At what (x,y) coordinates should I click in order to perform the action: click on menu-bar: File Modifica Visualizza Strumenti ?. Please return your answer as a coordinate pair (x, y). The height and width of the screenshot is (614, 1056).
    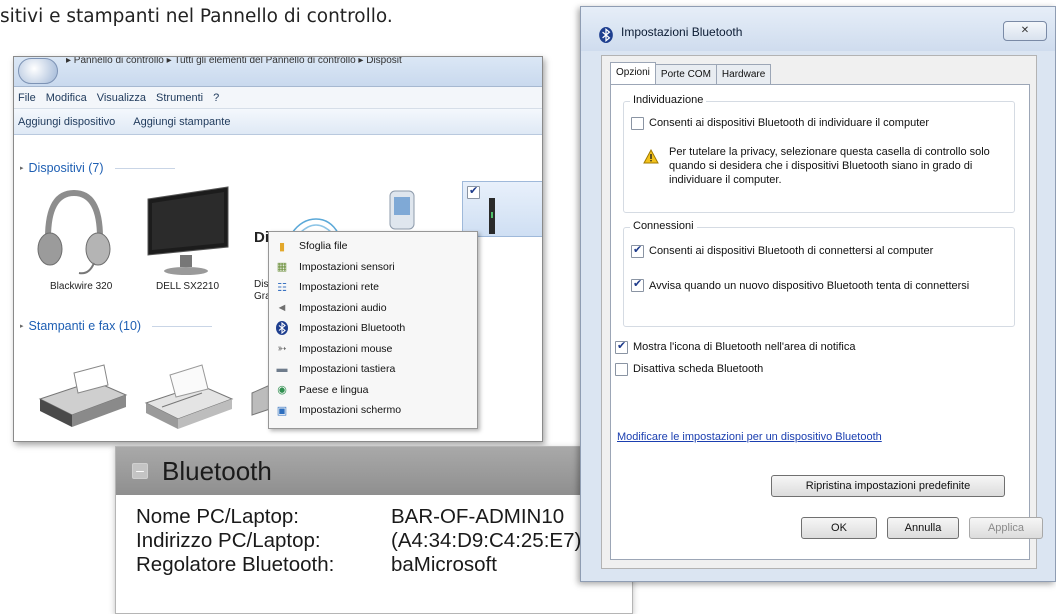
    Looking at the image, I should click on (278, 98).